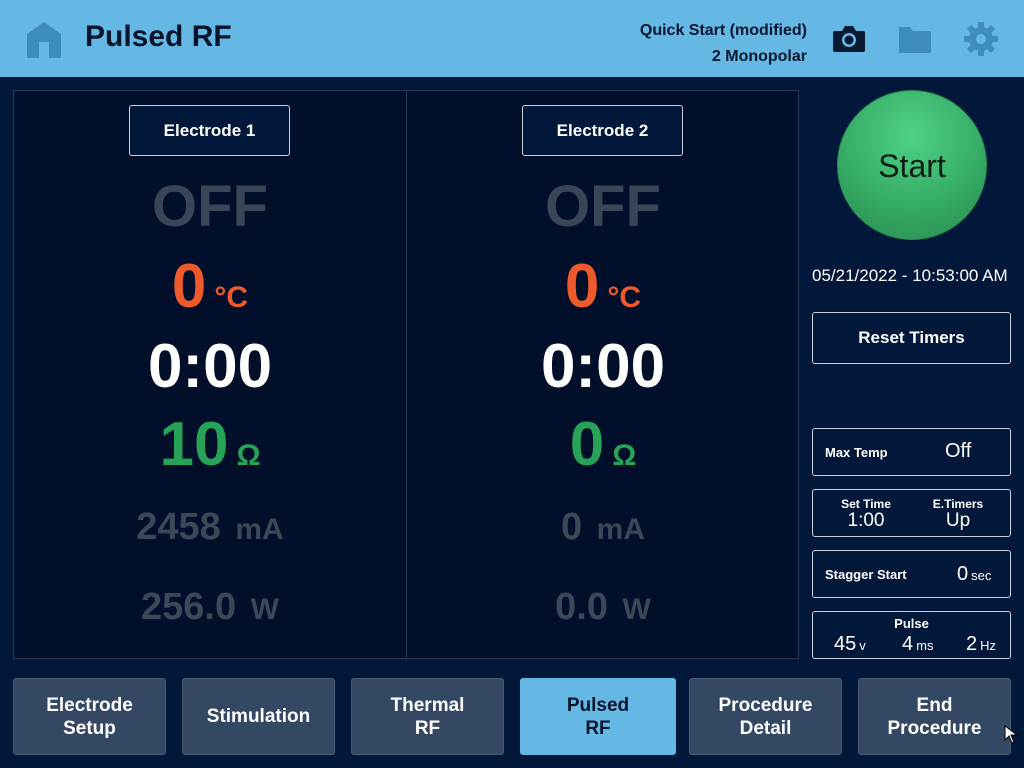  I want to click on page-title: Pulsed RF, so click(158, 36).